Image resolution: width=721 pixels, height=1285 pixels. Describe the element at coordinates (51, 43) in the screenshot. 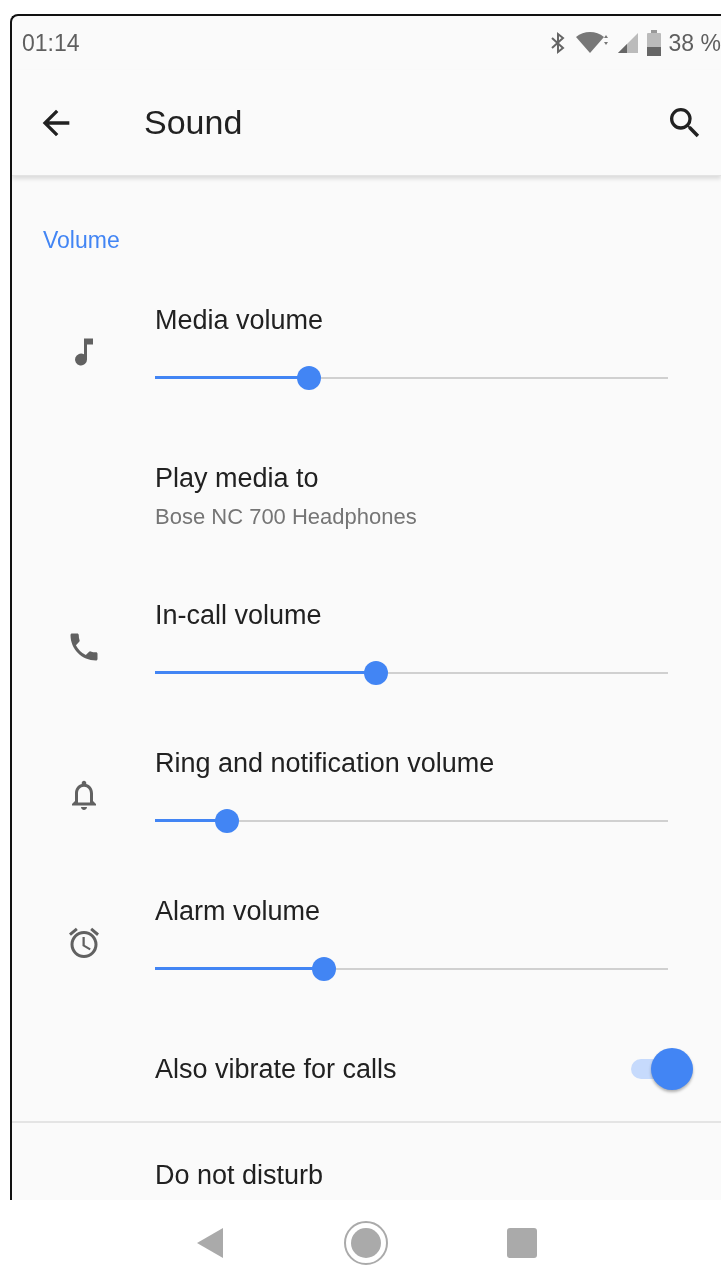

I see `clock-time: 01:14` at that location.